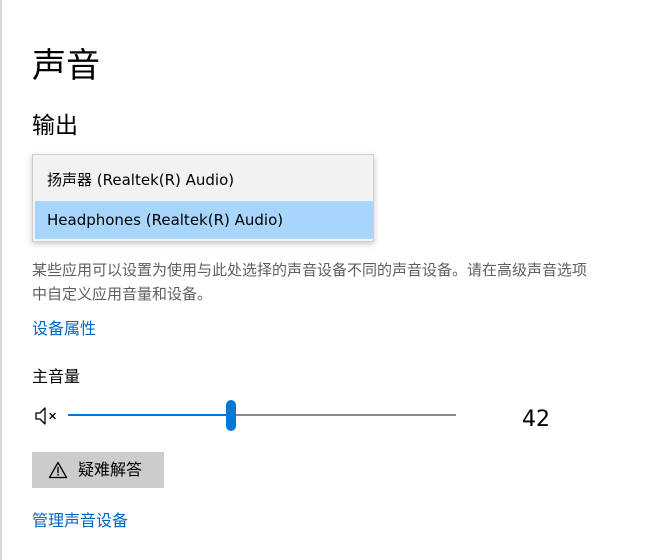  Describe the element at coordinates (110, 469) in the screenshot. I see `troubleshoot-button-label: 疑难解答` at that location.